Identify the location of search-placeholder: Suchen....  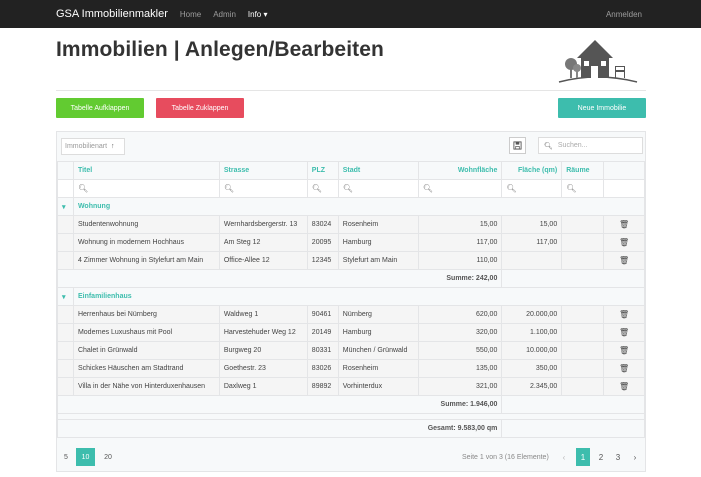
(572, 145).